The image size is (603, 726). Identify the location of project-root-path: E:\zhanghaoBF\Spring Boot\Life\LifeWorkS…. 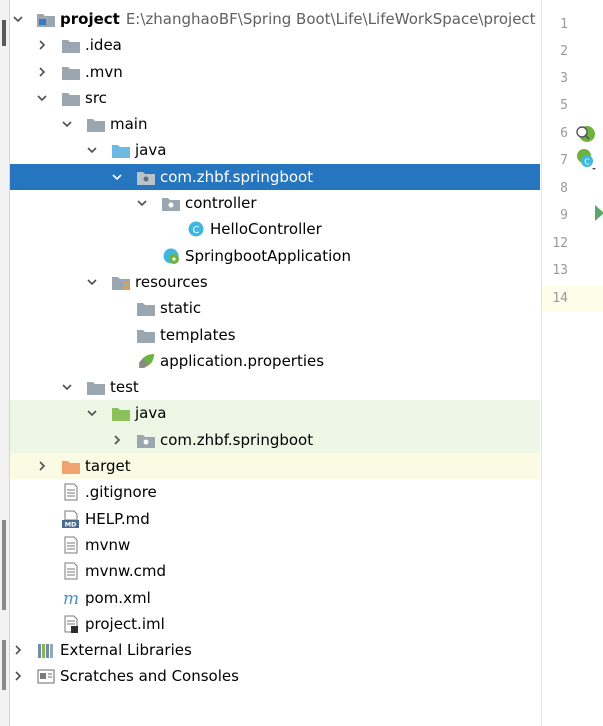
(330, 19).